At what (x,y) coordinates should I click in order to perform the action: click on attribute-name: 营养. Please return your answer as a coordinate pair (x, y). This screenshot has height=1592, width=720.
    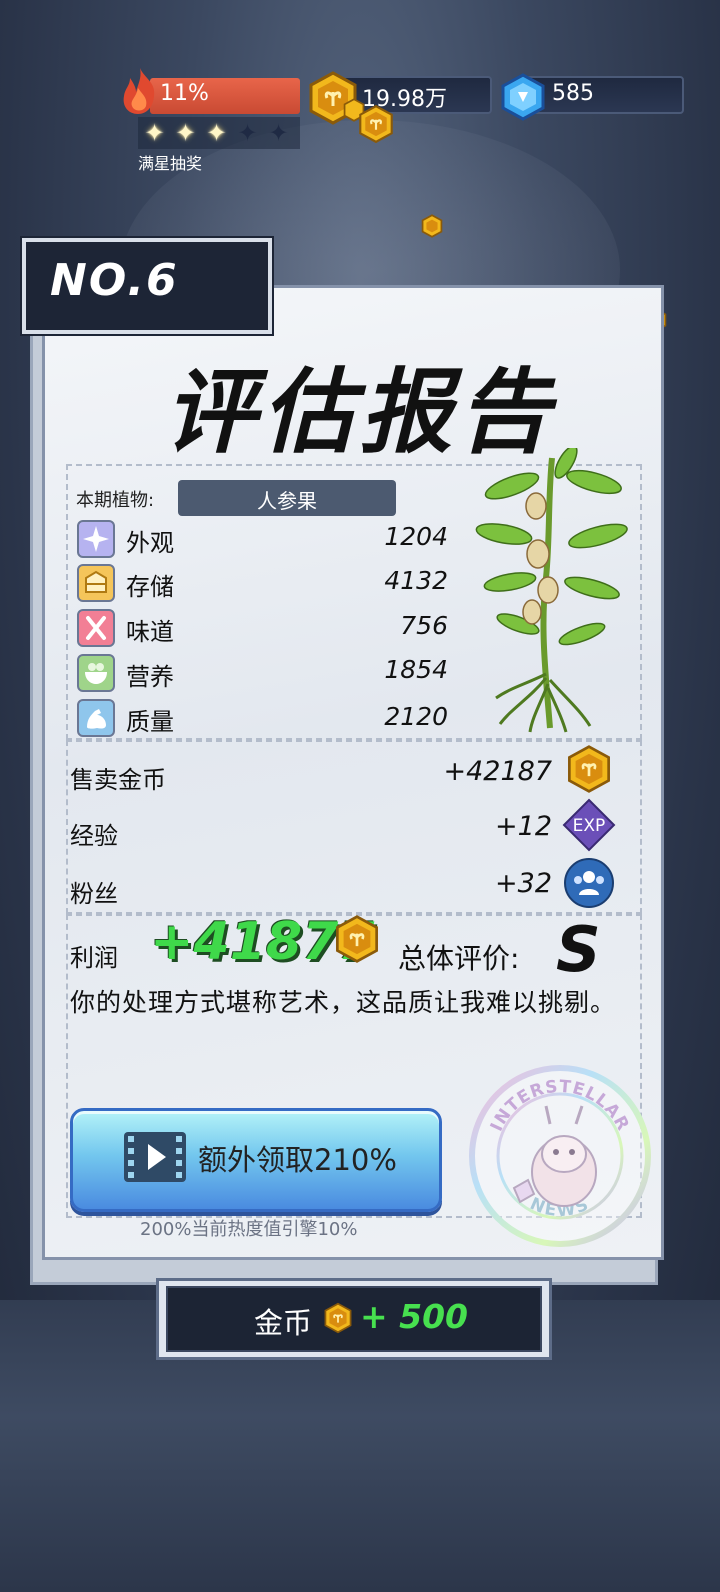
    Looking at the image, I should click on (150, 677).